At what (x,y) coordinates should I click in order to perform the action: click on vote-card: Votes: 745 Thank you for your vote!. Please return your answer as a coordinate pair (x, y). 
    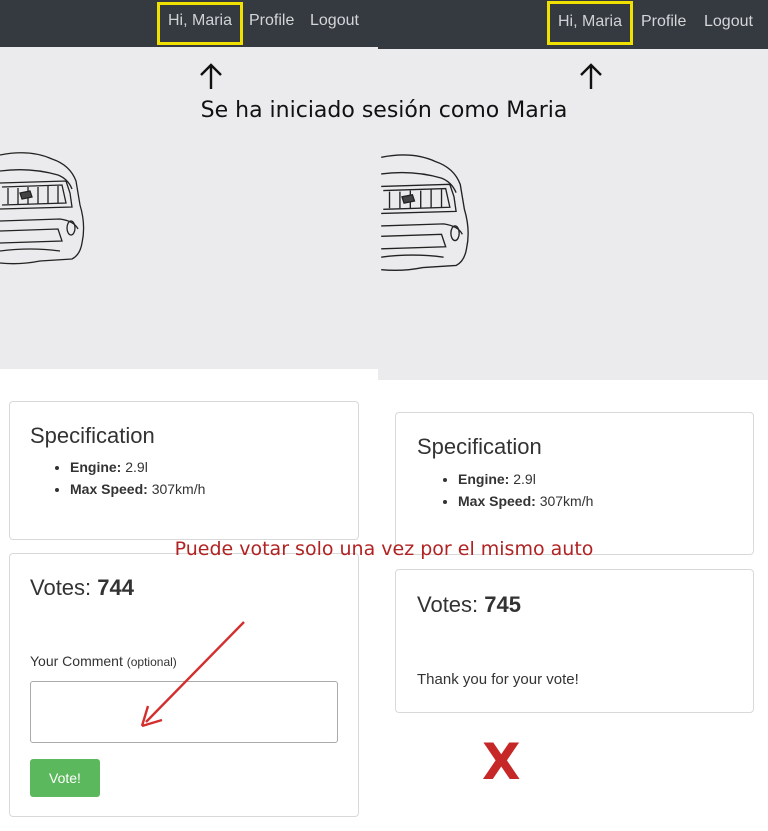
    Looking at the image, I should click on (574, 641).